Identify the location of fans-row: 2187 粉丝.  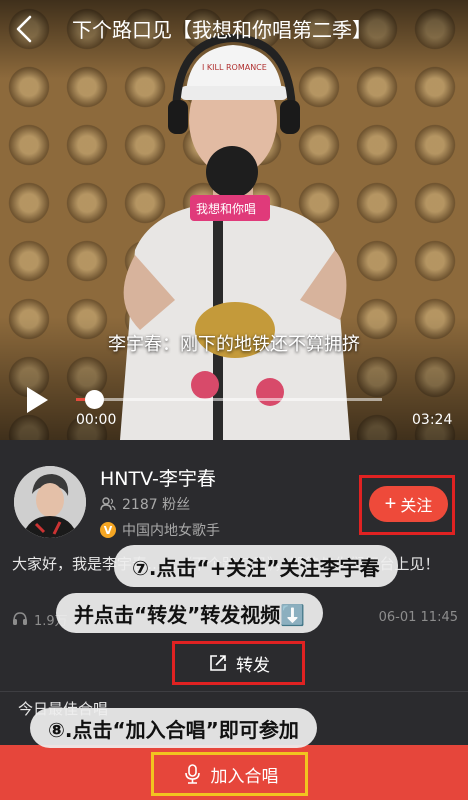
(145, 504).